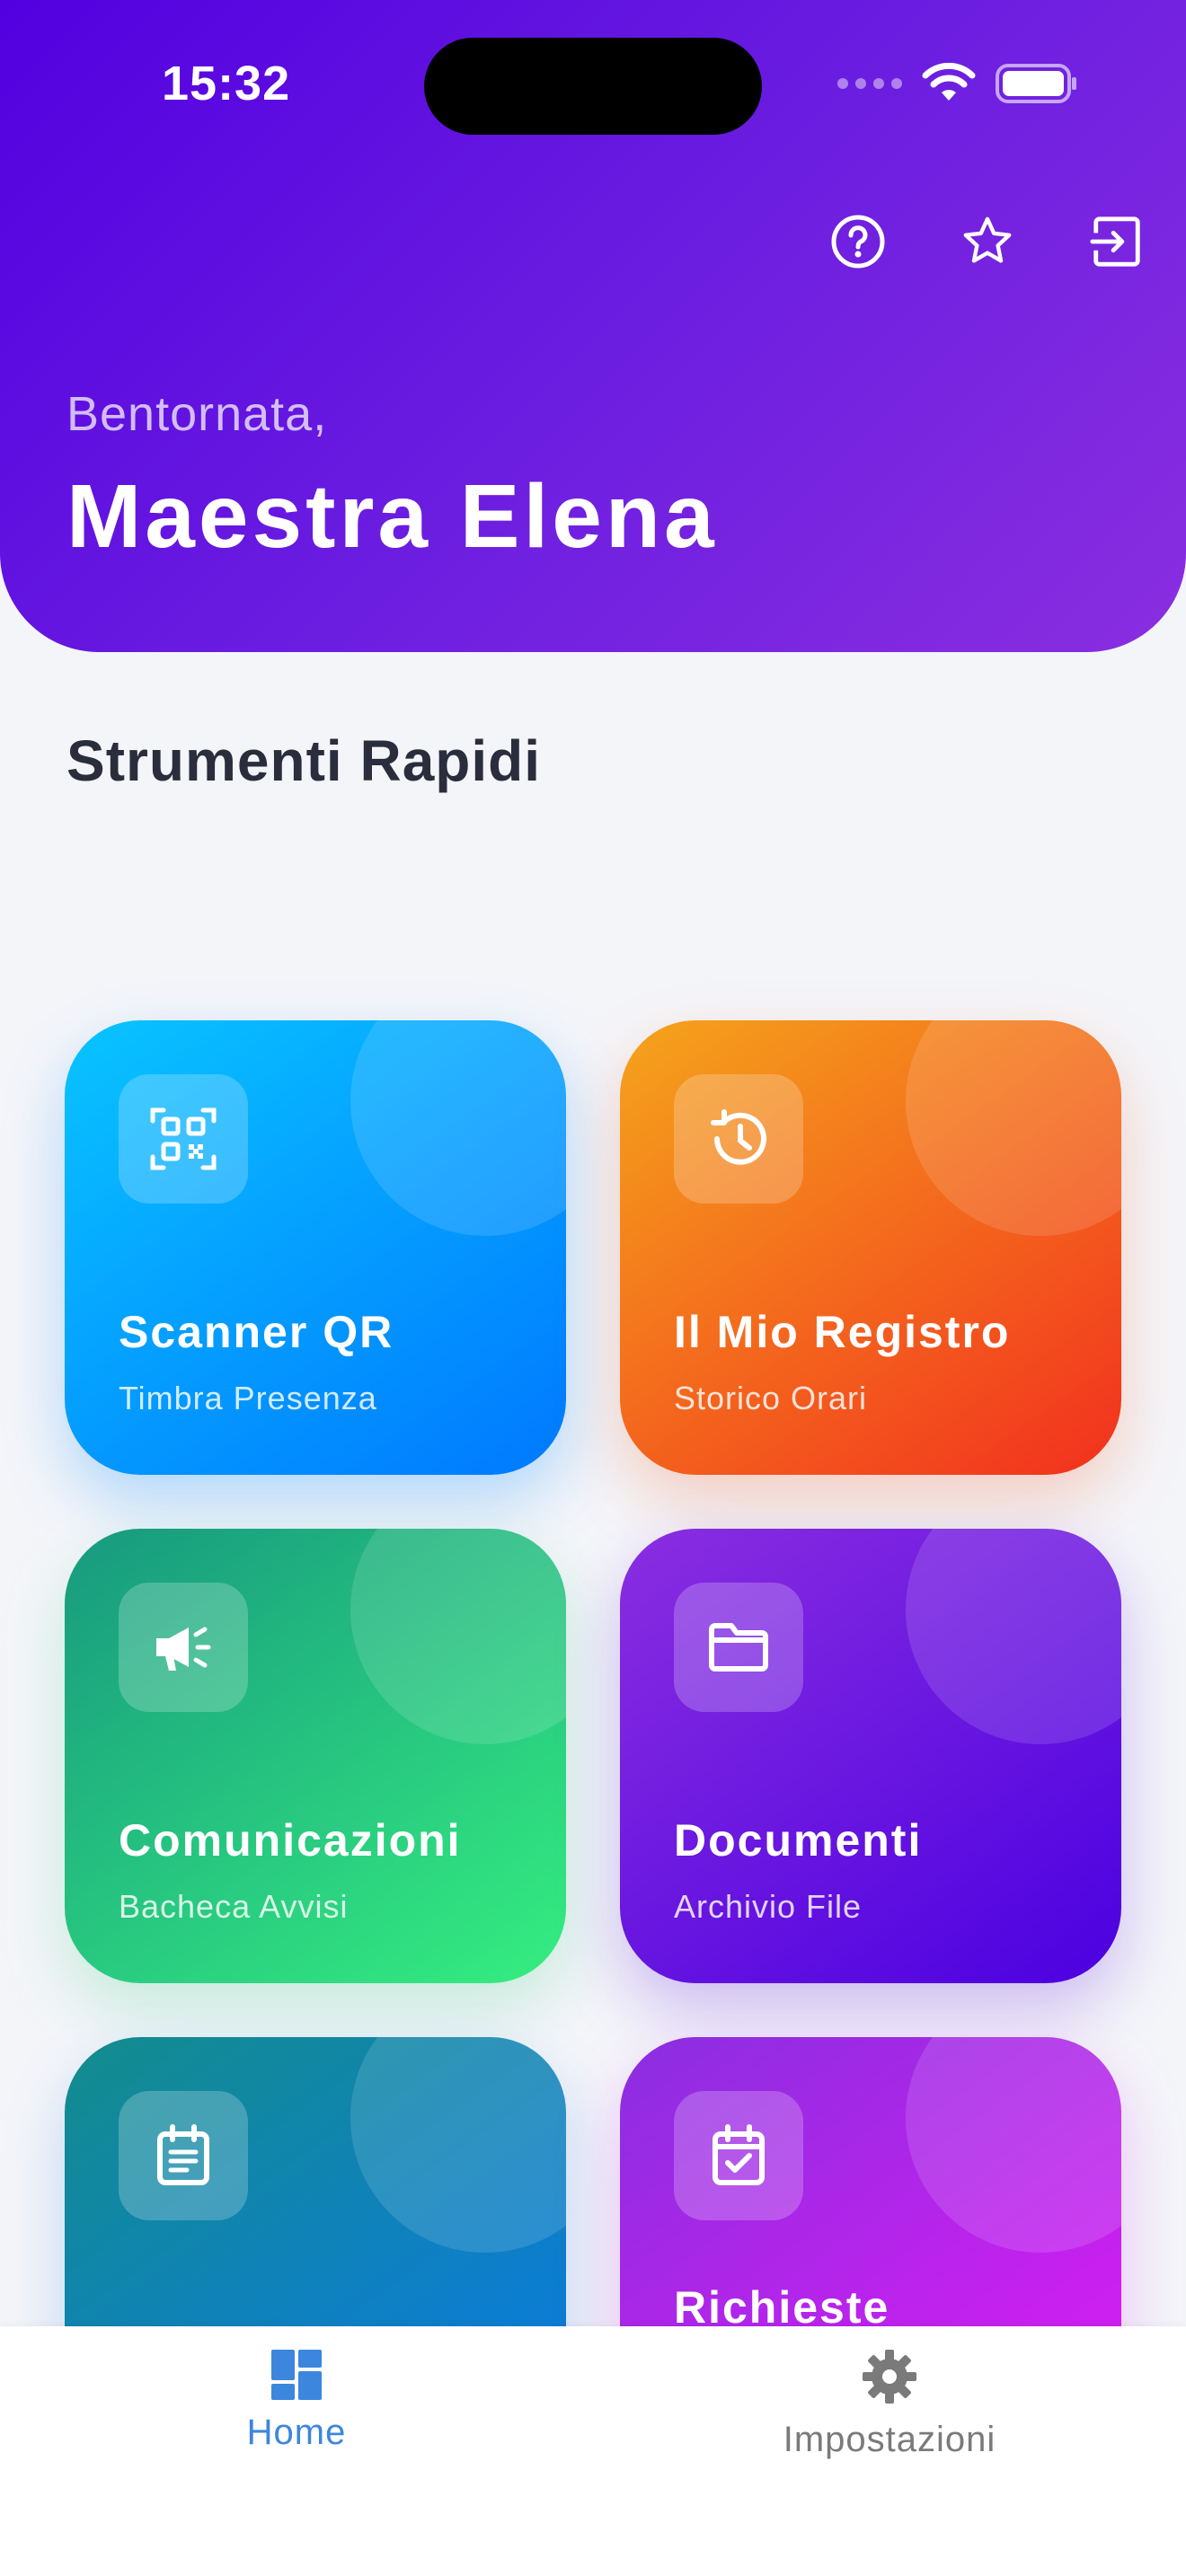 The height and width of the screenshot is (2576, 1186). I want to click on section-title: Strumenti Rapidi, so click(304, 760).